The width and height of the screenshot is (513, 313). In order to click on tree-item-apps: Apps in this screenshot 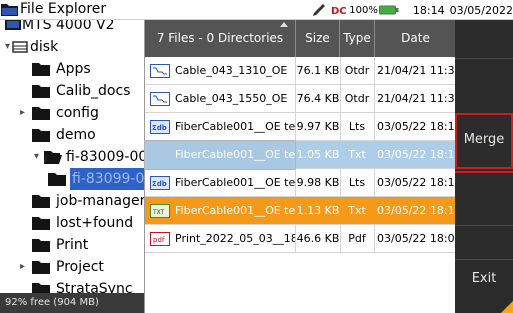, I will do `click(72, 69)`.